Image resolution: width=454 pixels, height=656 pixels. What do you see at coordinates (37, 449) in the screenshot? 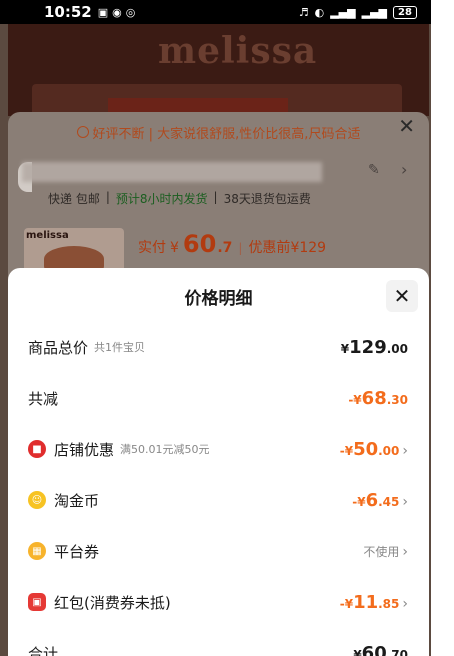
I see `shop-icon: ■` at bounding box center [37, 449].